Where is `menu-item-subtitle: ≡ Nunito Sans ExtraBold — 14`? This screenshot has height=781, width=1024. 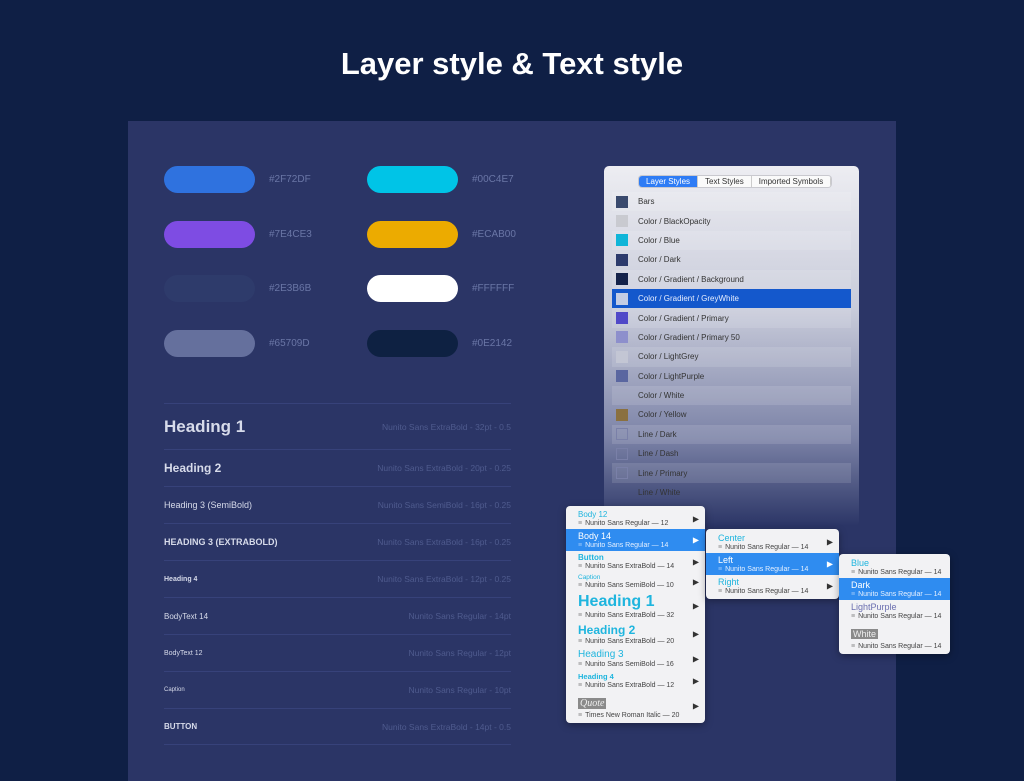
menu-item-subtitle: ≡ Nunito Sans ExtraBold — 14 is located at coordinates (641, 566).